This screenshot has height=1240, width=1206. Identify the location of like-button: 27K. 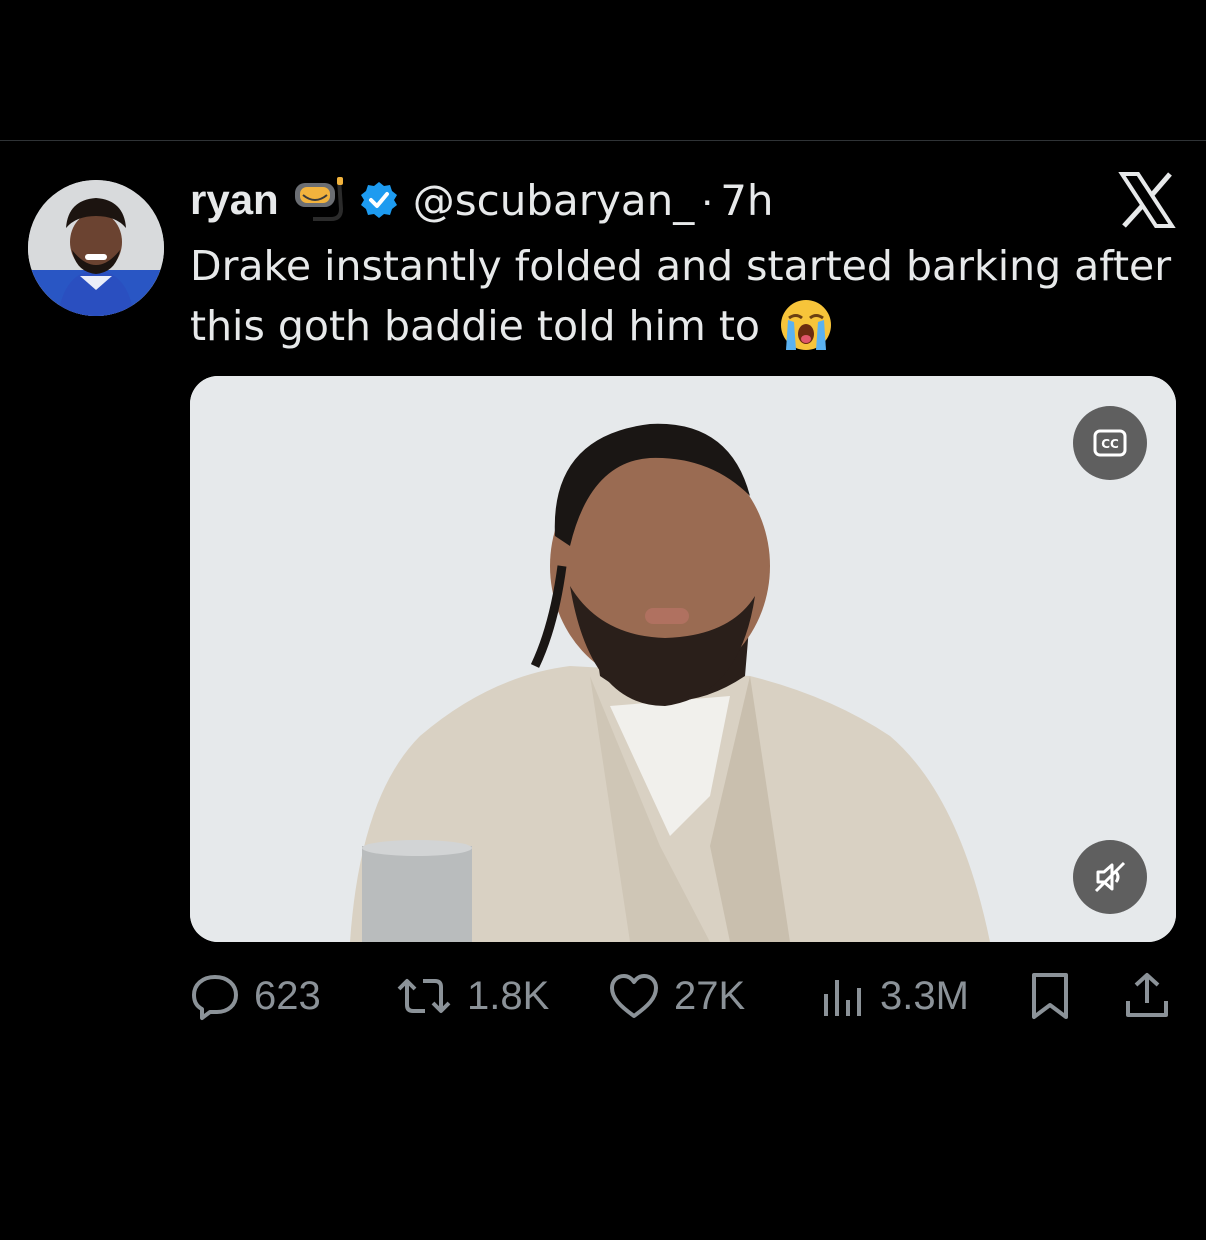
(676, 996).